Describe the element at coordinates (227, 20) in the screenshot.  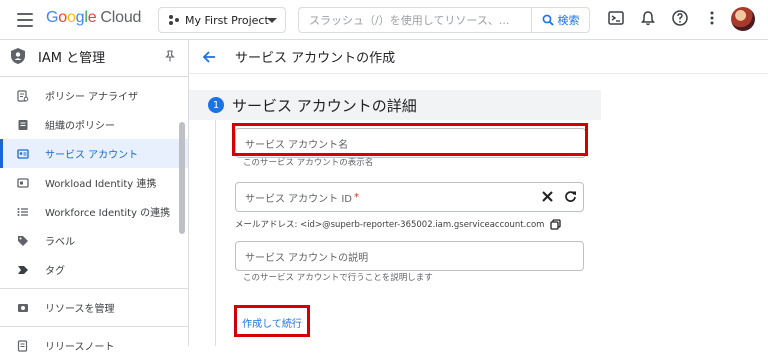
I see `project-name: My First Project` at that location.